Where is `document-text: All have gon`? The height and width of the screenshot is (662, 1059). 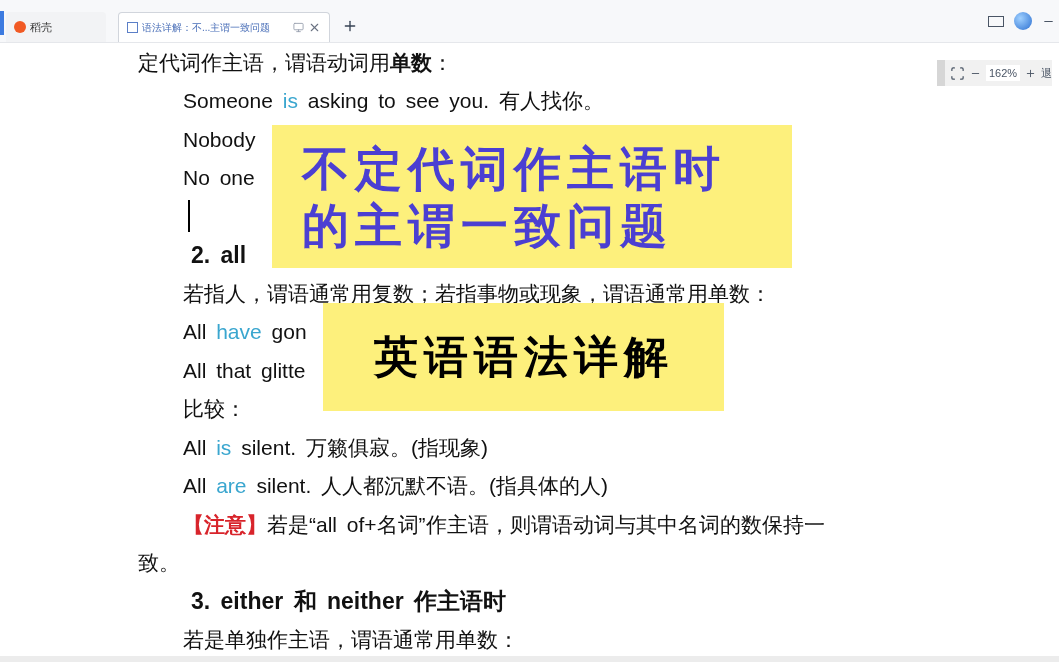 document-text: All have gon is located at coordinates (245, 332).